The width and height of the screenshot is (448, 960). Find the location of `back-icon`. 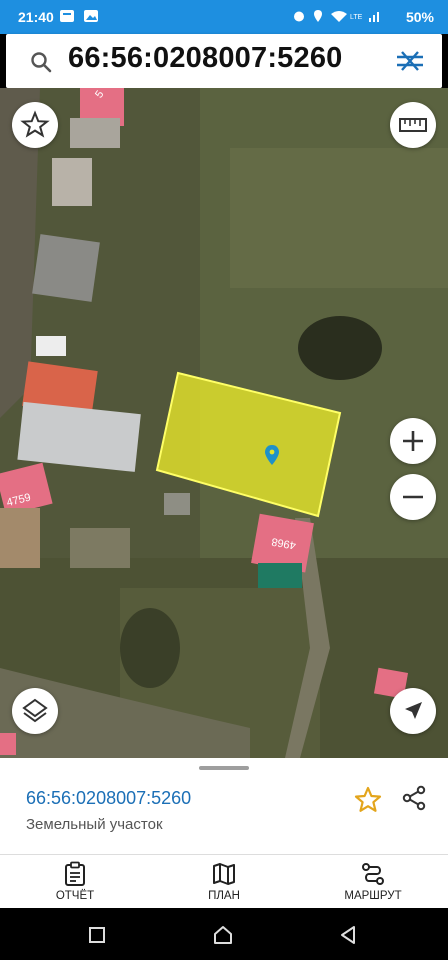

back-icon is located at coordinates (348, 935).